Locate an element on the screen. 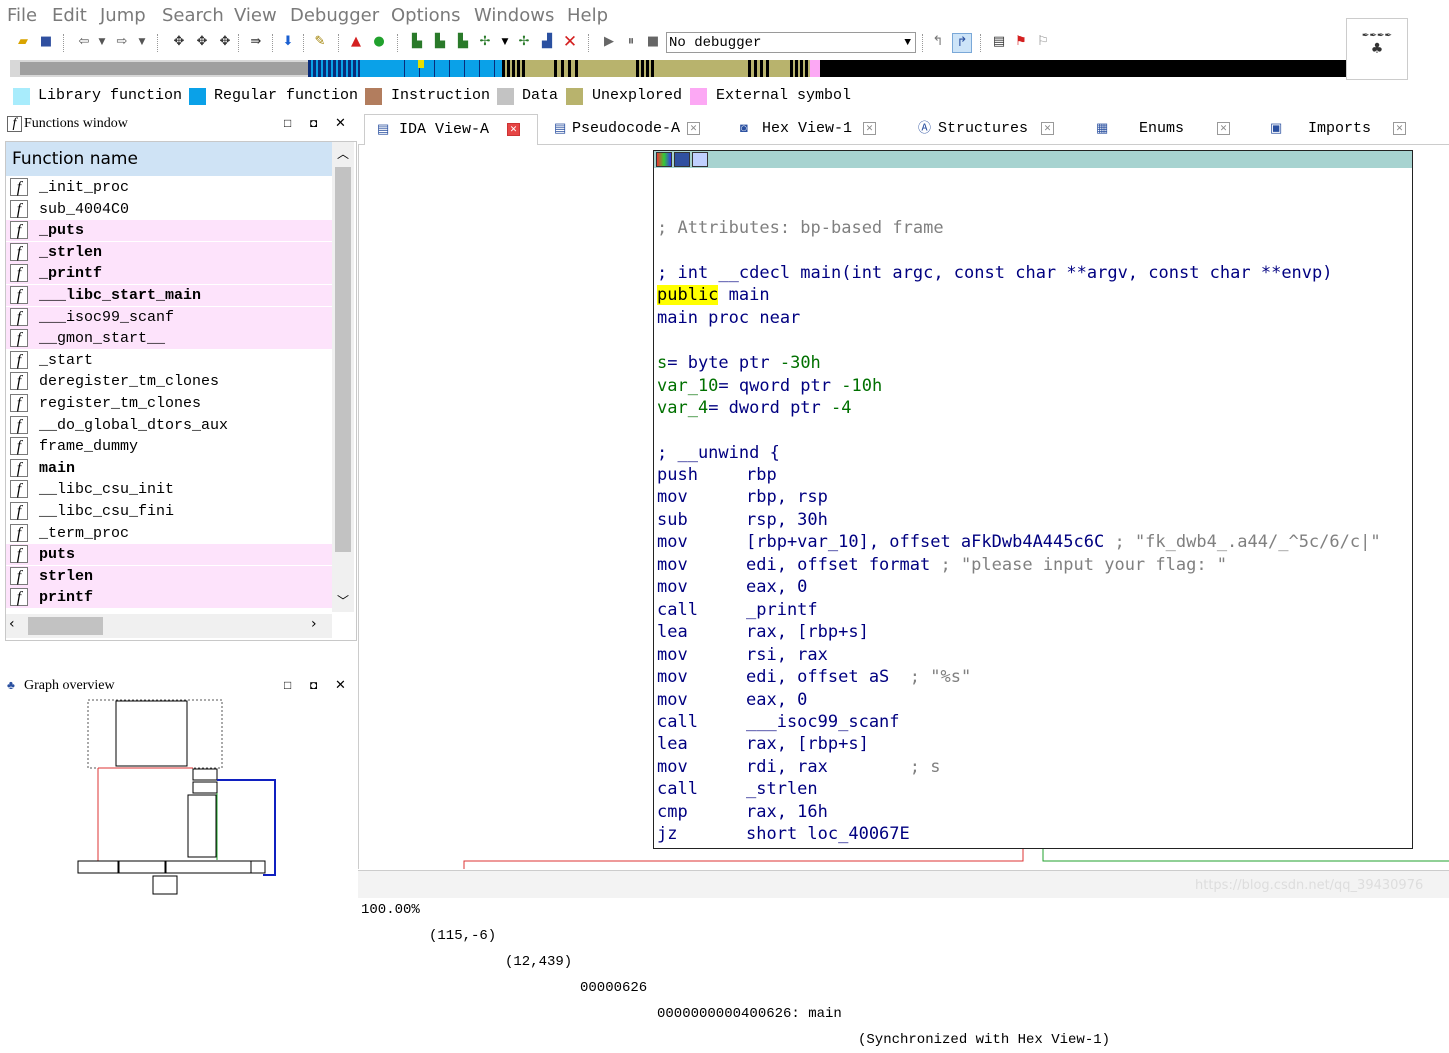  back-icon: ⇦ is located at coordinates (84, 42).